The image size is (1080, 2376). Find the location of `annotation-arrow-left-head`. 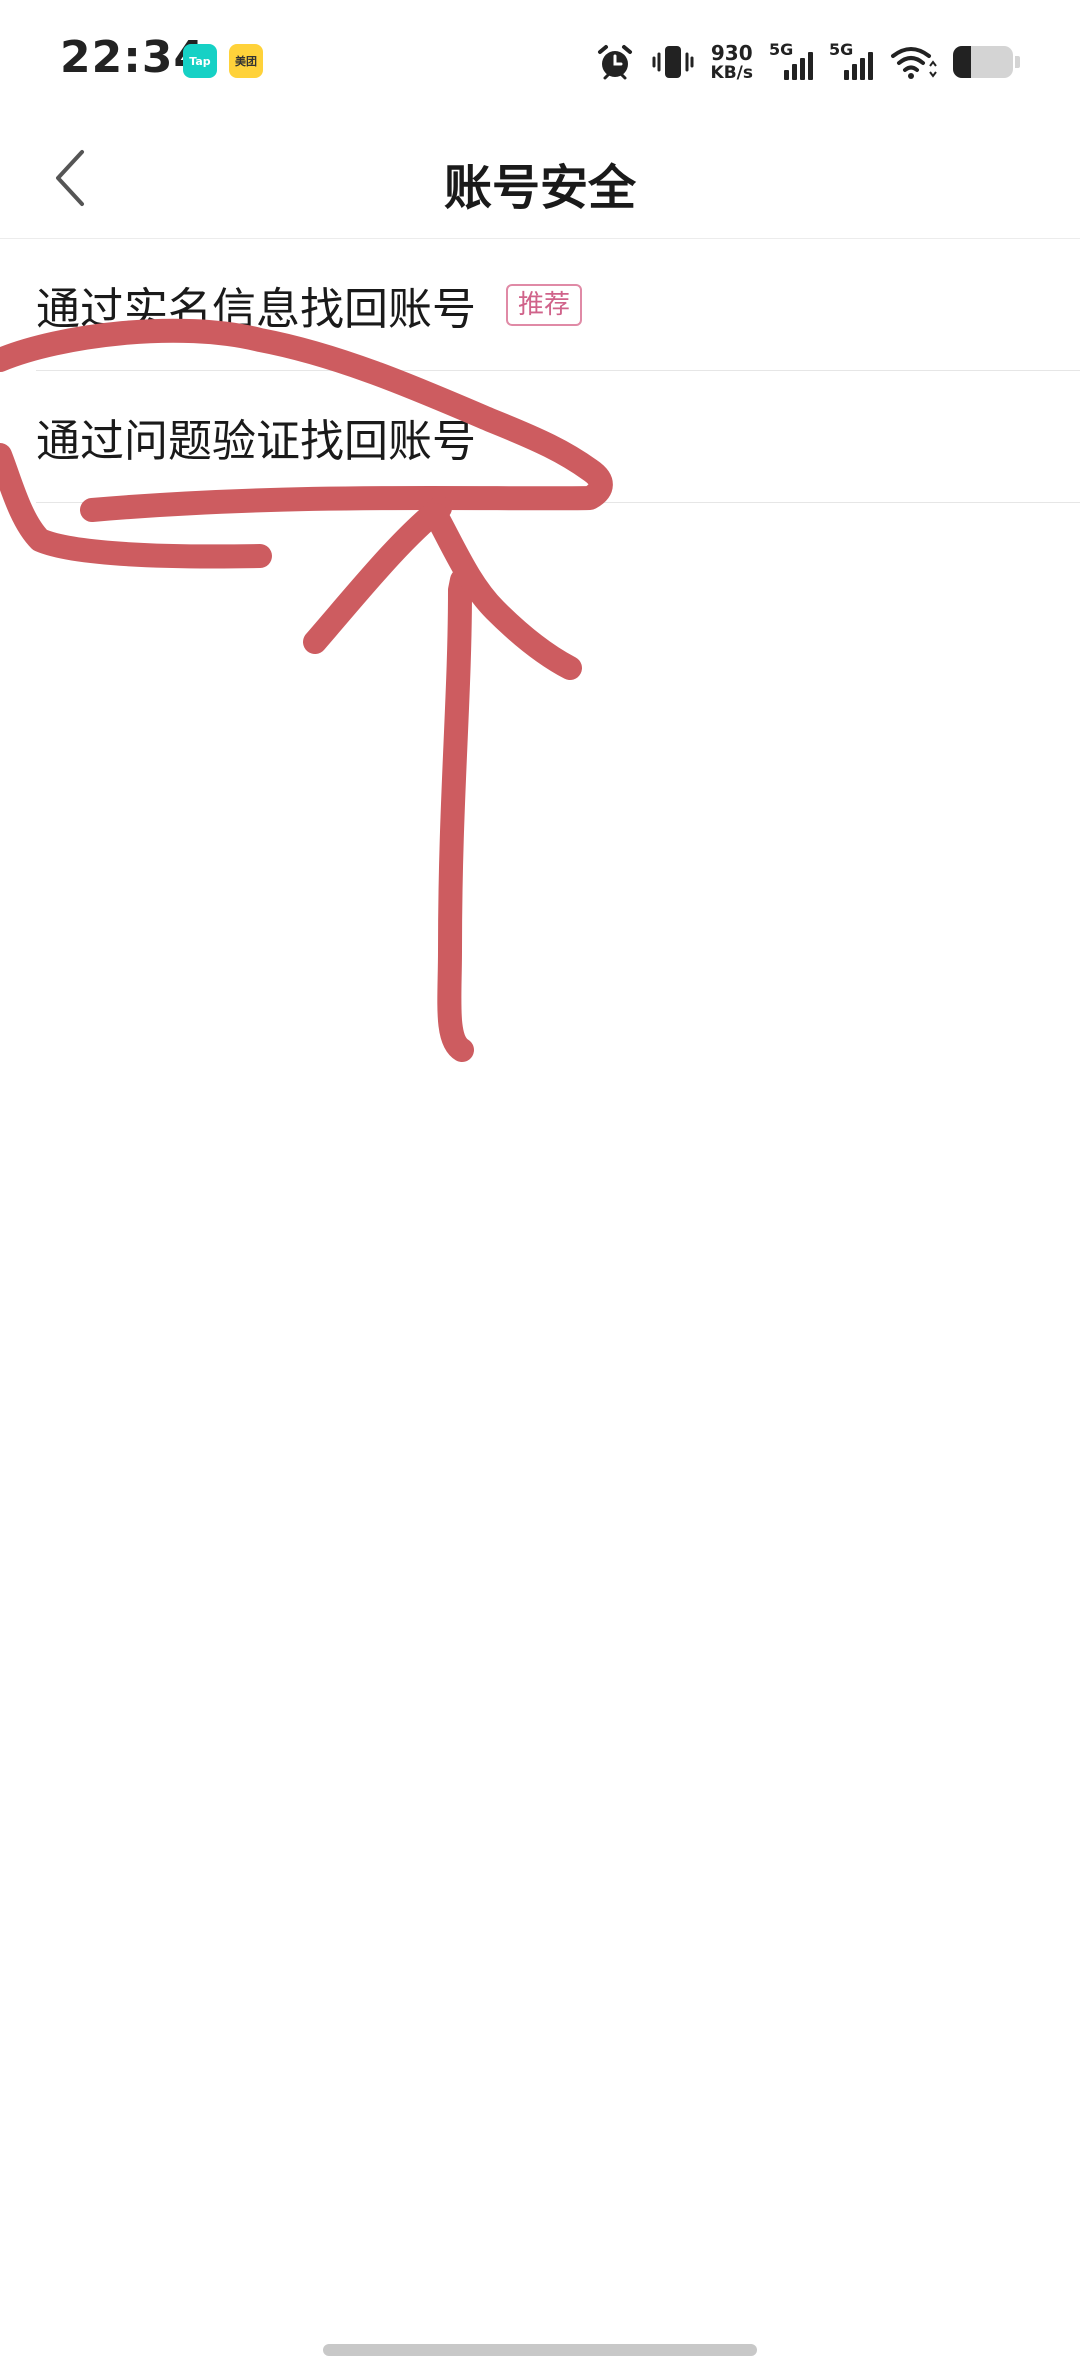

annotation-arrow-left-head is located at coordinates (377, 575).